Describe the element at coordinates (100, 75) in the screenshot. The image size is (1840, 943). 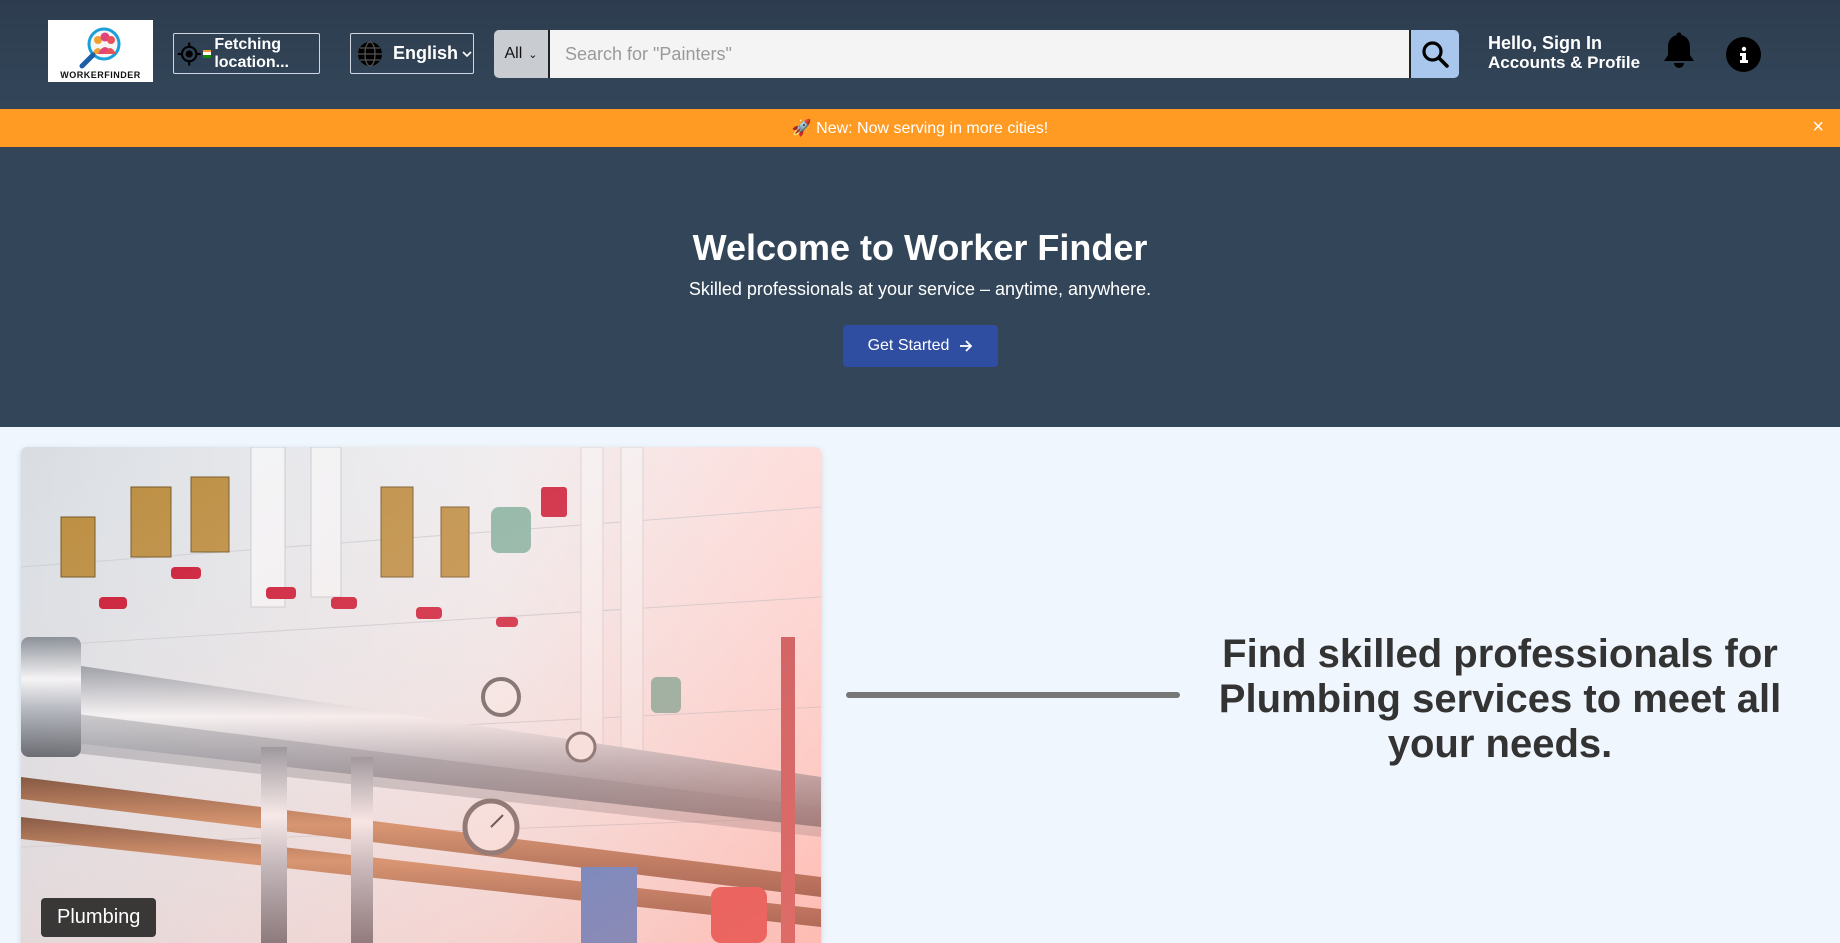
I see `logo-wordmark: WORKERFINDER` at that location.